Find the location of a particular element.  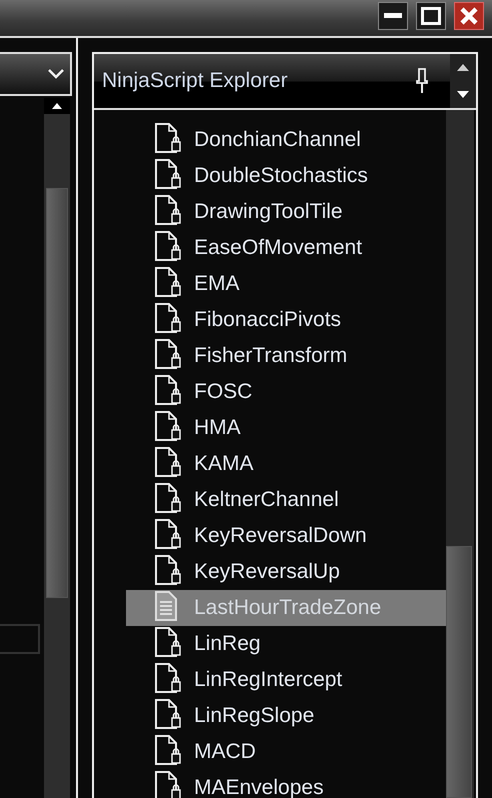

maximize-button is located at coordinates (431, 16).